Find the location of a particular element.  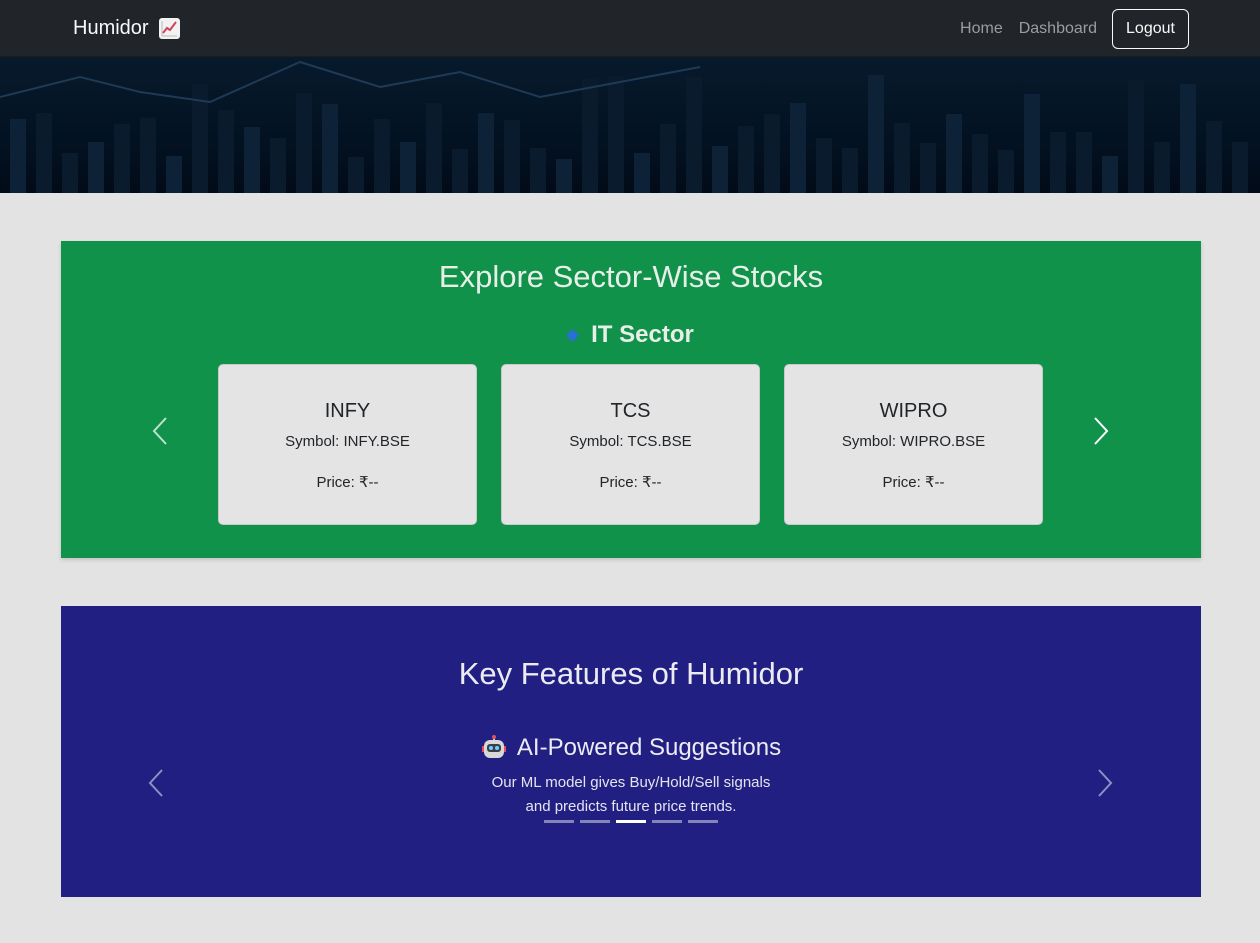

stock-name: INFY is located at coordinates (347, 411).